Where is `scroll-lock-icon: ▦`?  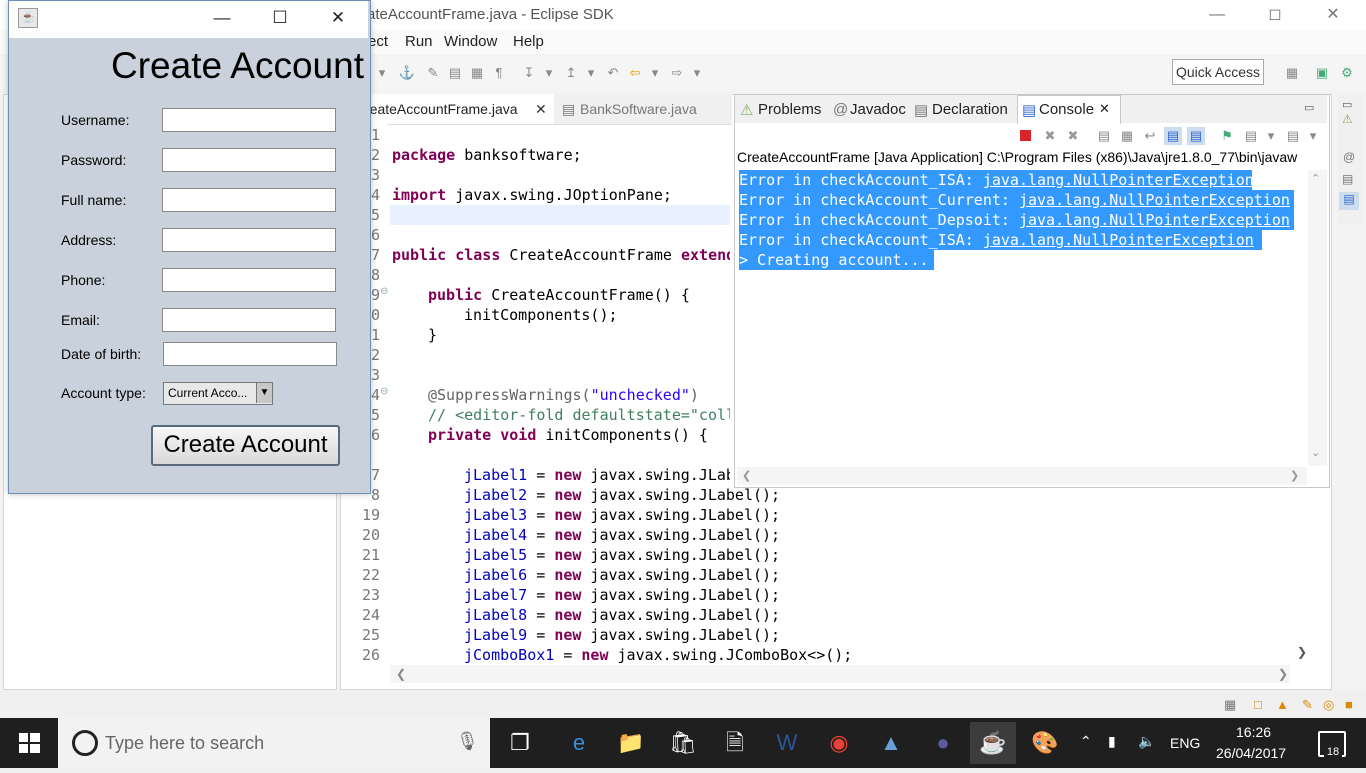
scroll-lock-icon: ▦ is located at coordinates (1127, 136).